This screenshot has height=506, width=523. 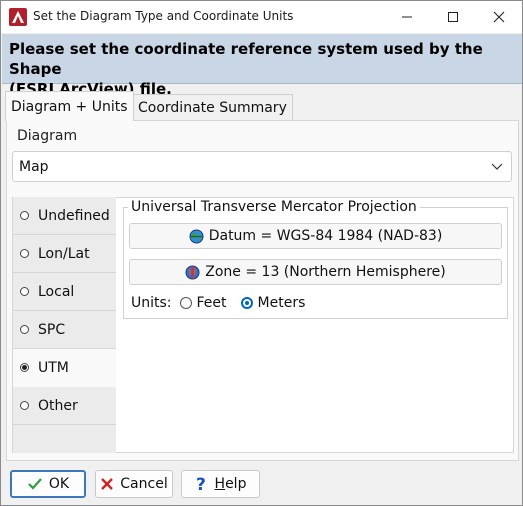 What do you see at coordinates (53, 367) in the screenshot?
I see `radio-label: UTM` at bounding box center [53, 367].